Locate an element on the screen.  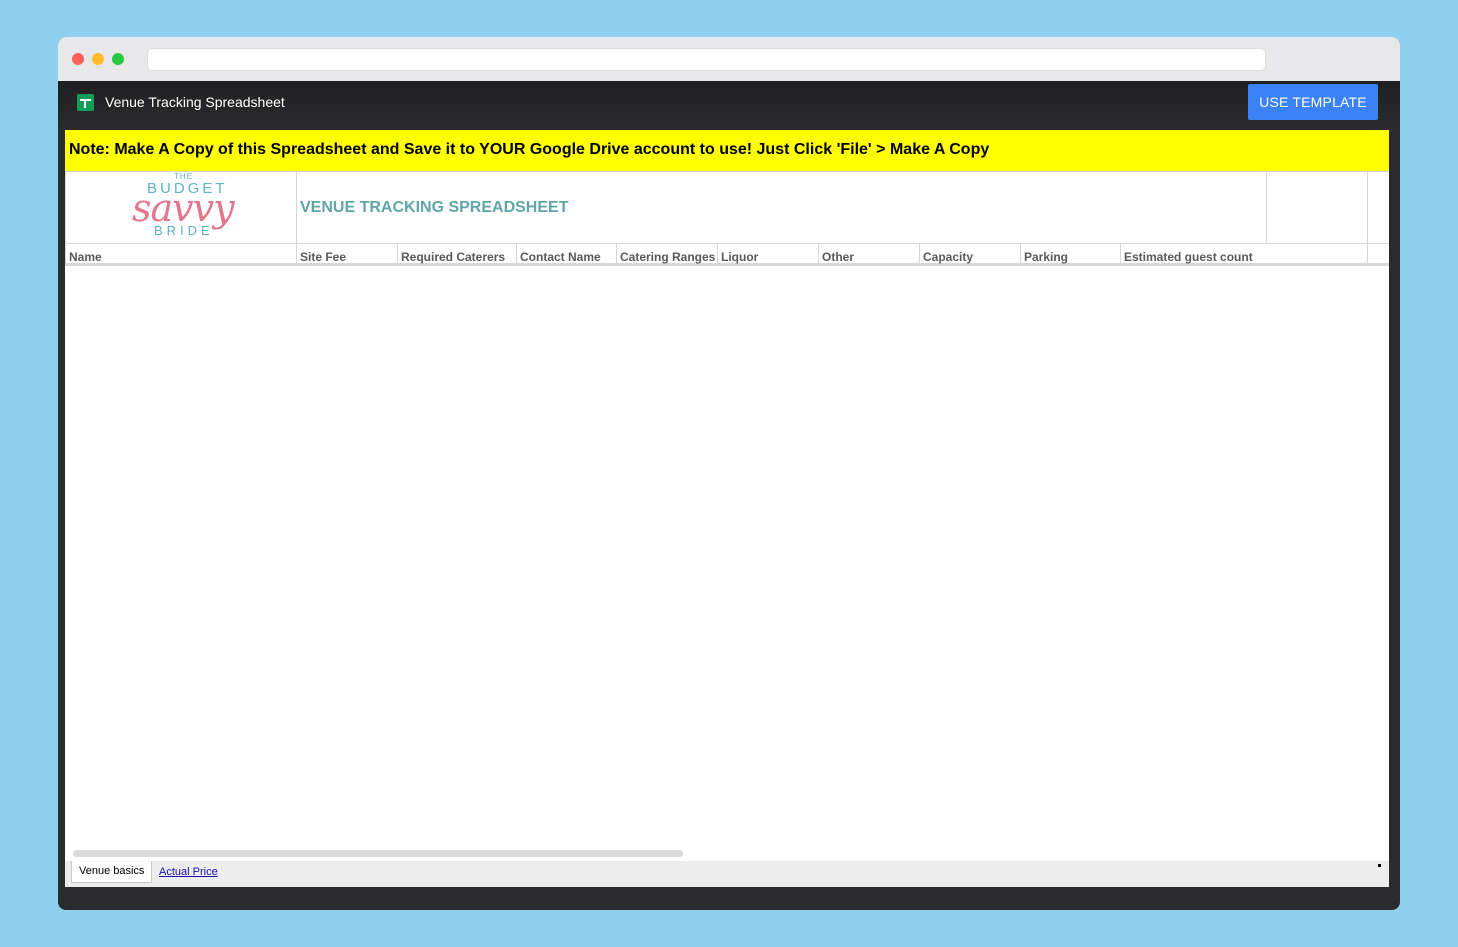
use-template-button: USE TEMPLATE is located at coordinates (1313, 102).